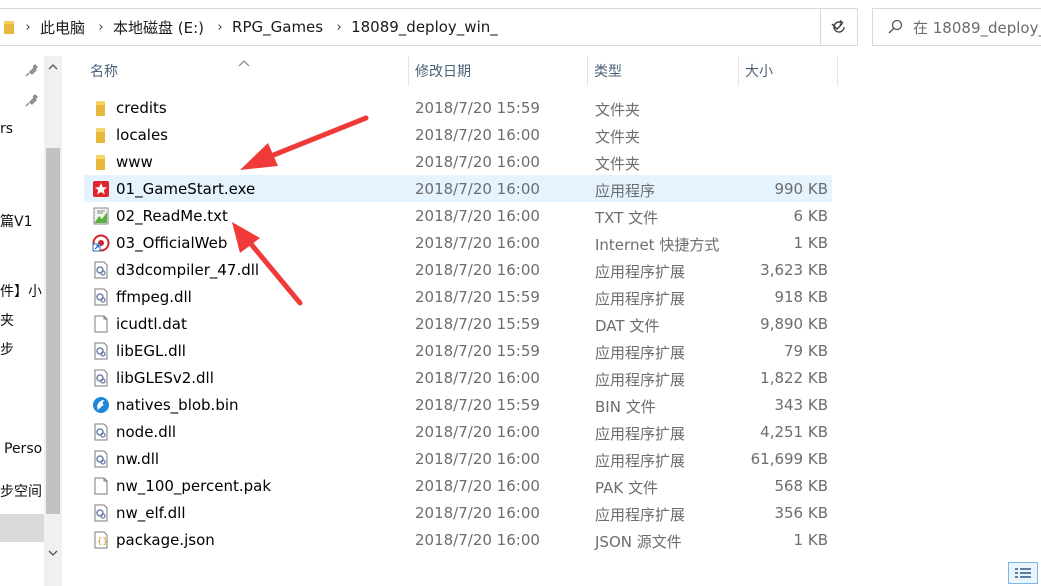 The width and height of the screenshot is (1041, 586). Describe the element at coordinates (246, 71) in the screenshot. I see `column-header-name: 名称` at that location.